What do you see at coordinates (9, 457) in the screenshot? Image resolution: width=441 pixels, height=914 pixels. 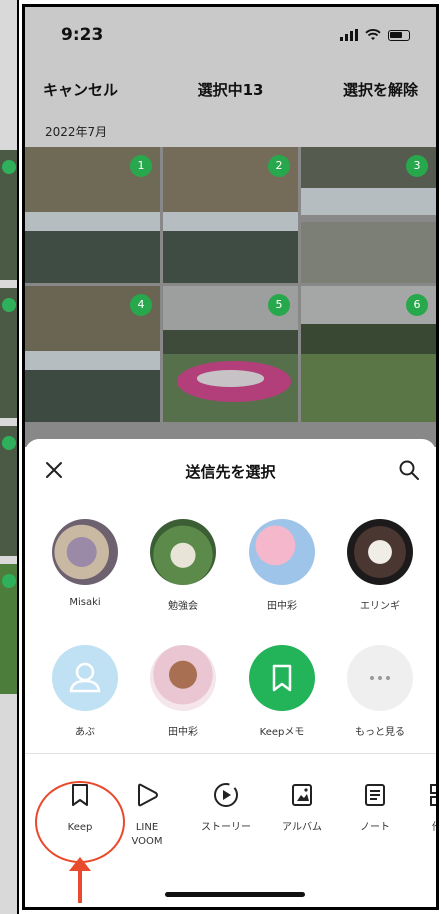 I see `adjacent-screen-sliver` at bounding box center [9, 457].